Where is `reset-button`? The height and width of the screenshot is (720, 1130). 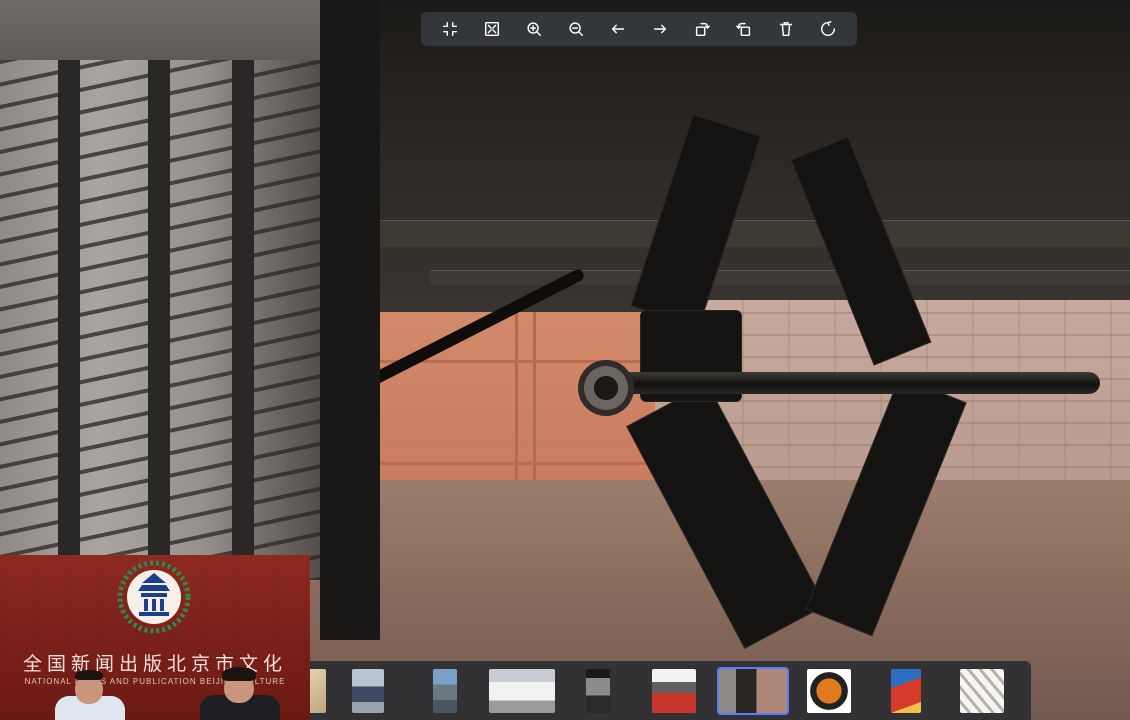 reset-button is located at coordinates (828, 29).